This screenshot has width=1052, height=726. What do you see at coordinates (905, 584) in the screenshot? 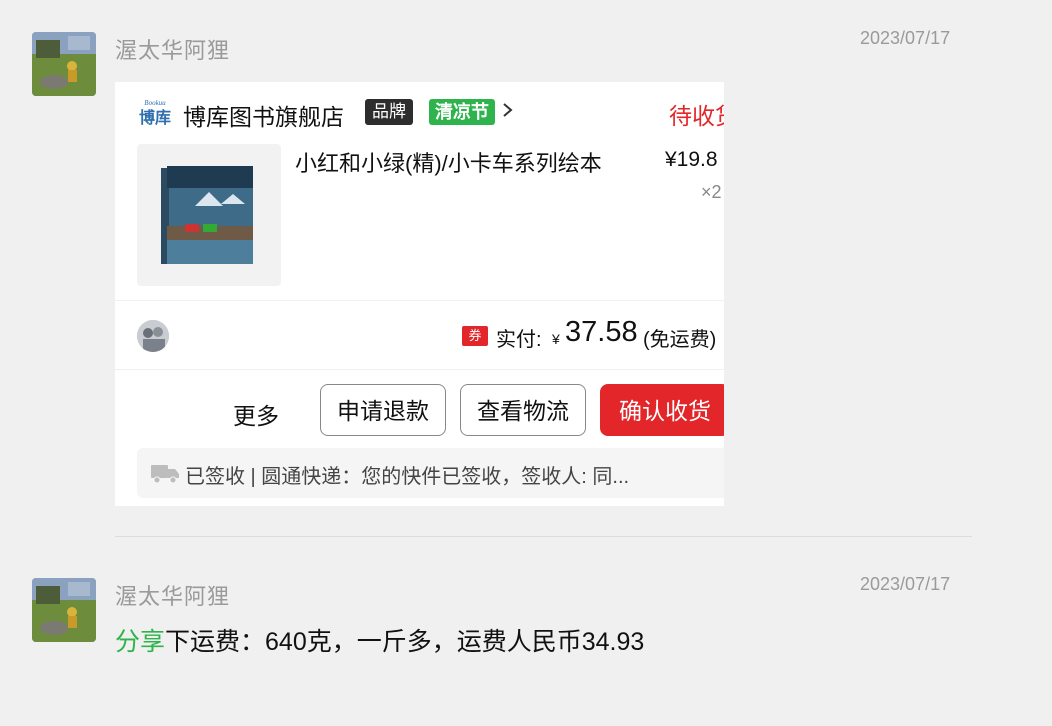
I see `message-timestamp: 2023/07/17` at bounding box center [905, 584].